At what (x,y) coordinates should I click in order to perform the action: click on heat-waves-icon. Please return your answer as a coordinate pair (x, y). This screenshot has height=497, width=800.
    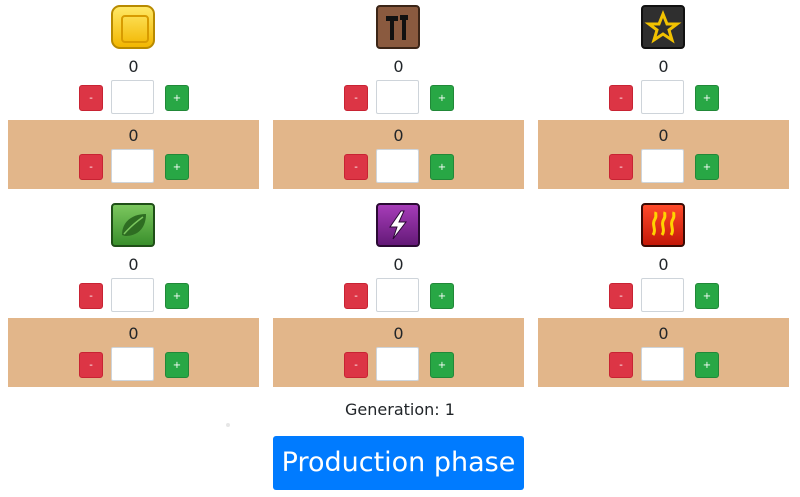
    Looking at the image, I should click on (663, 225).